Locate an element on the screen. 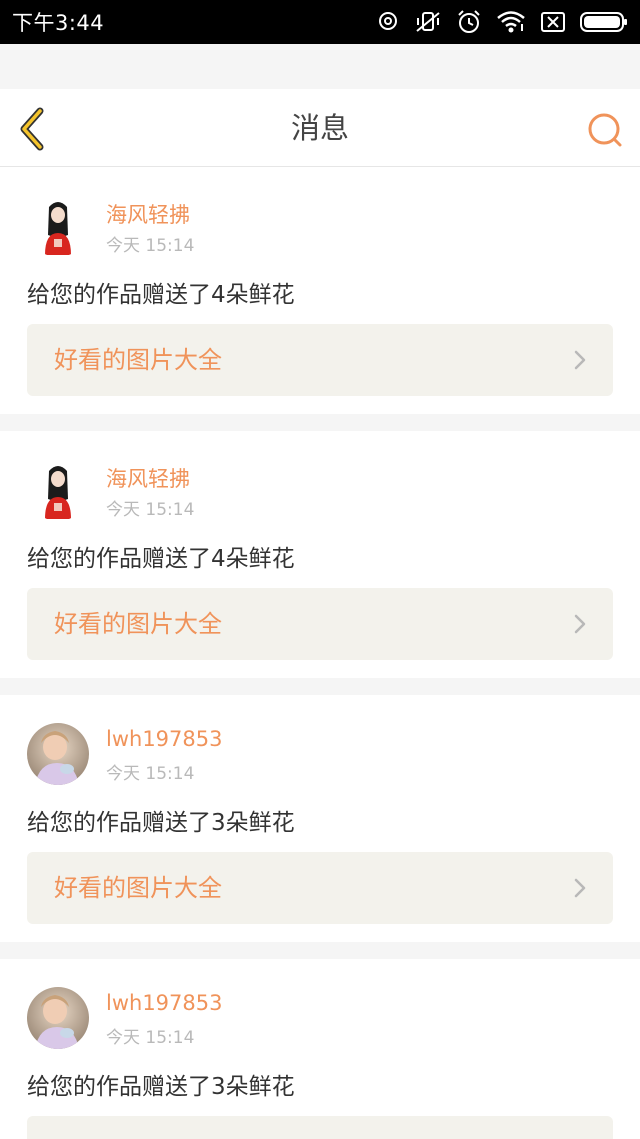 The height and width of the screenshot is (1139, 640). search-icon is located at coordinates (605, 133).